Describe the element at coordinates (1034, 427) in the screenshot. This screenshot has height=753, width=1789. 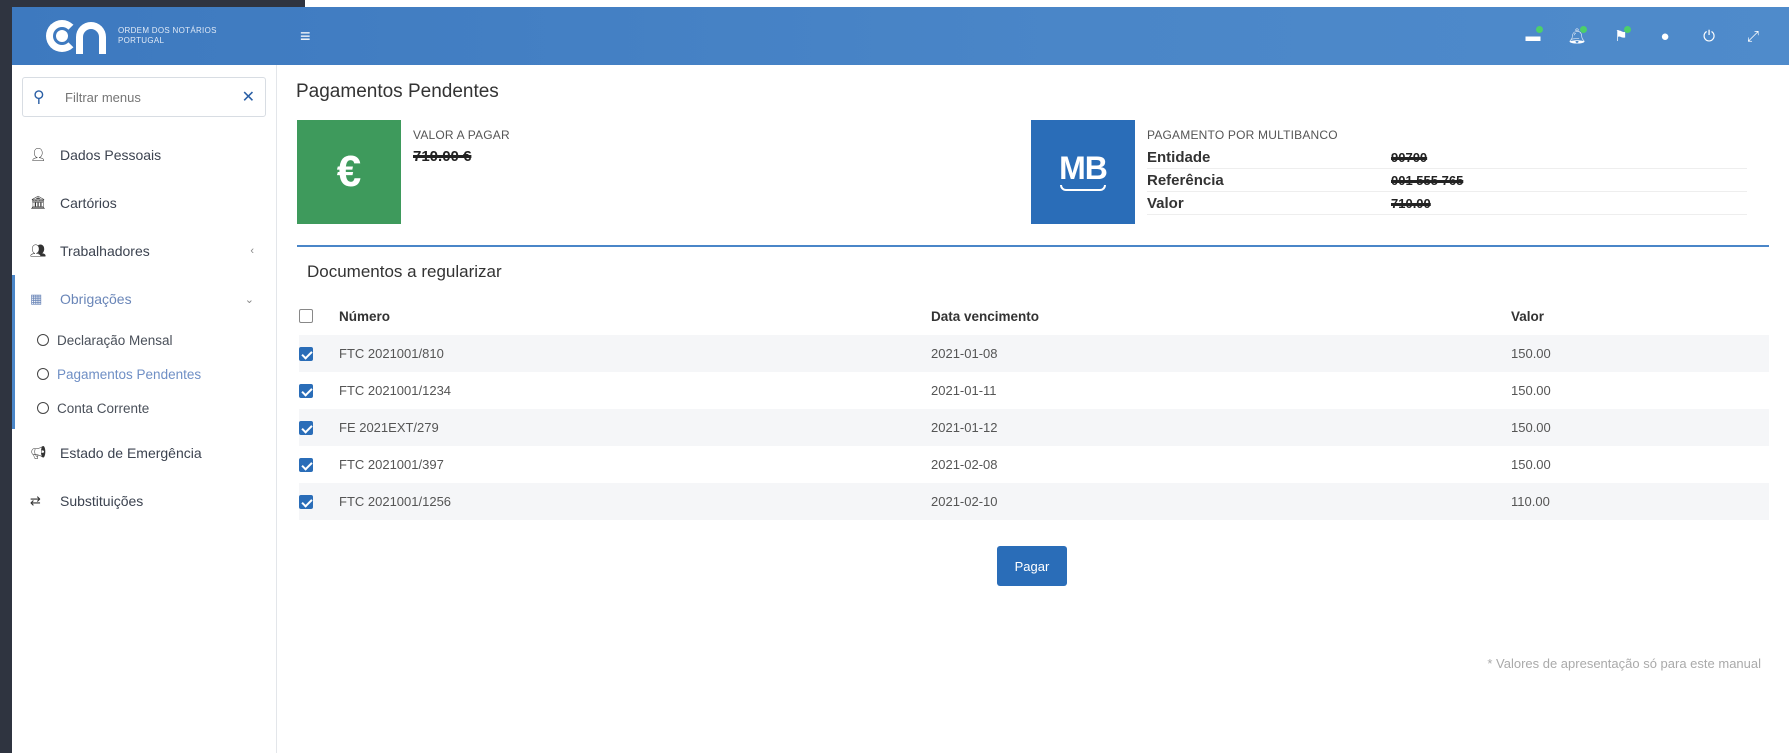
I see `table-row: FE 2021EXT/279 2021-01-12 150.00` at that location.